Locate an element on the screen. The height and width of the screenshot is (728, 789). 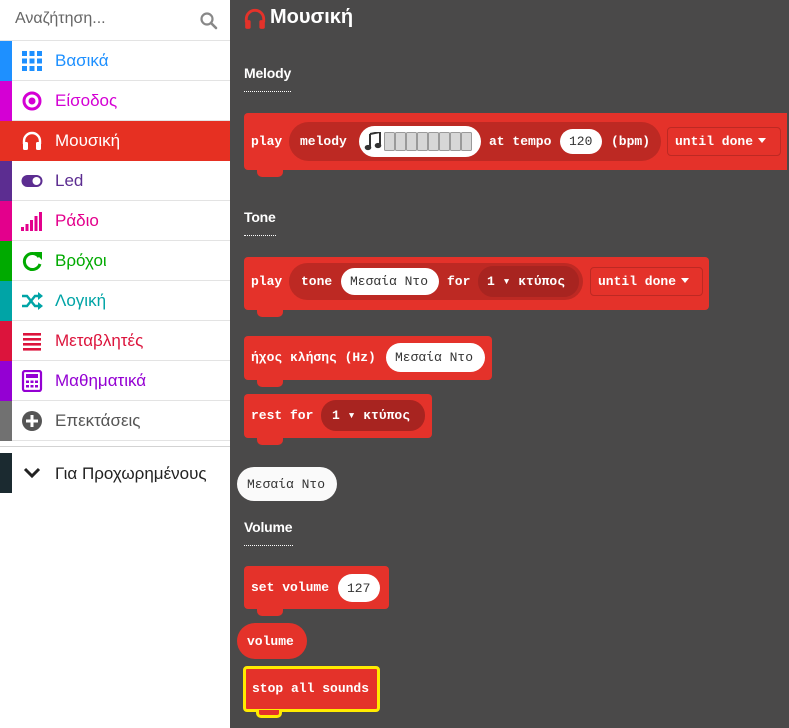
note-input: Μεσαία Ντο is located at coordinates (390, 281).